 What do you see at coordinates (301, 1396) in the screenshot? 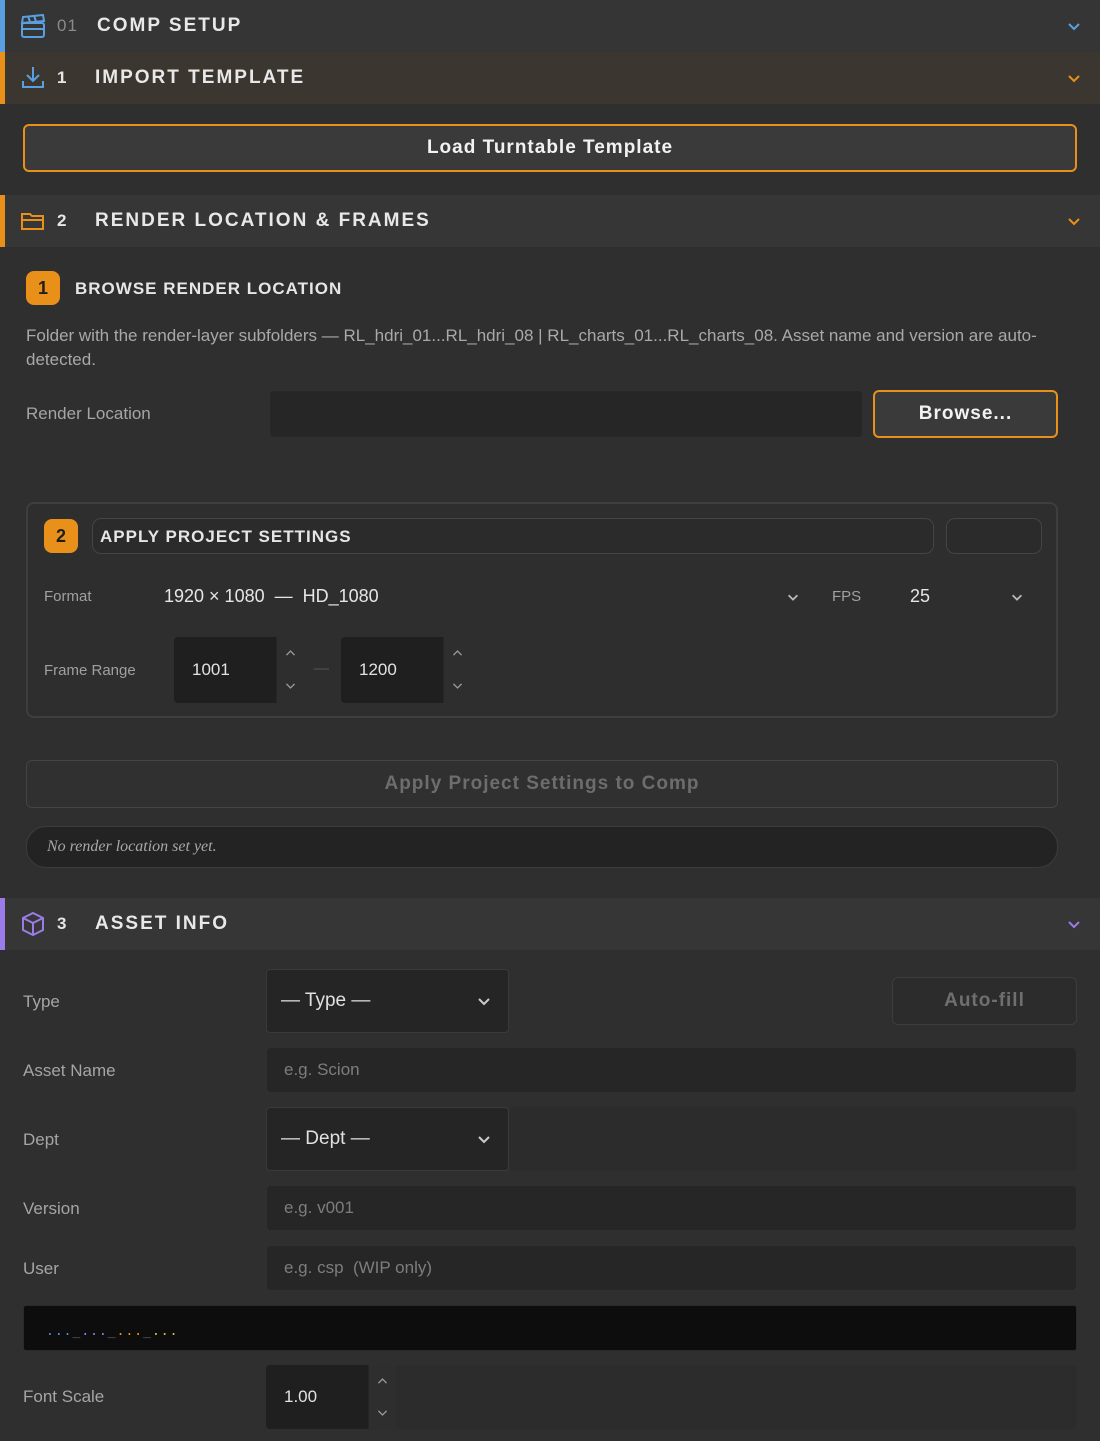
I see `font-scale-value: 1.00` at bounding box center [301, 1396].